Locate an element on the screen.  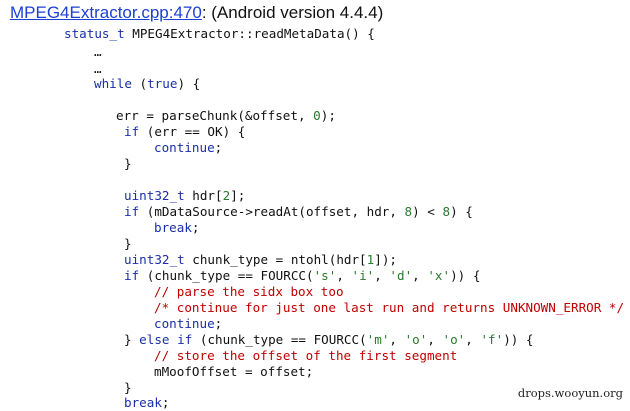
code-line: mMoofOffset = offset; is located at coordinates (234, 371).